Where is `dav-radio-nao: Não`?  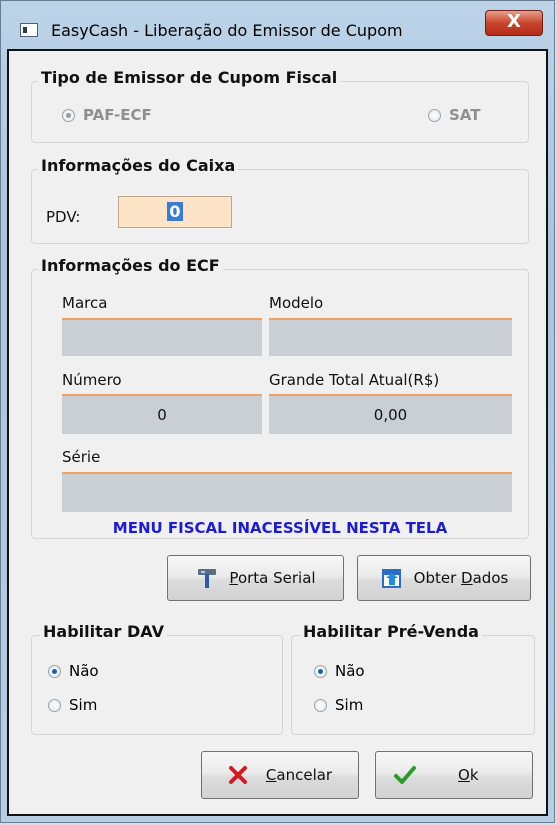
dav-radio-nao: Não is located at coordinates (73, 671).